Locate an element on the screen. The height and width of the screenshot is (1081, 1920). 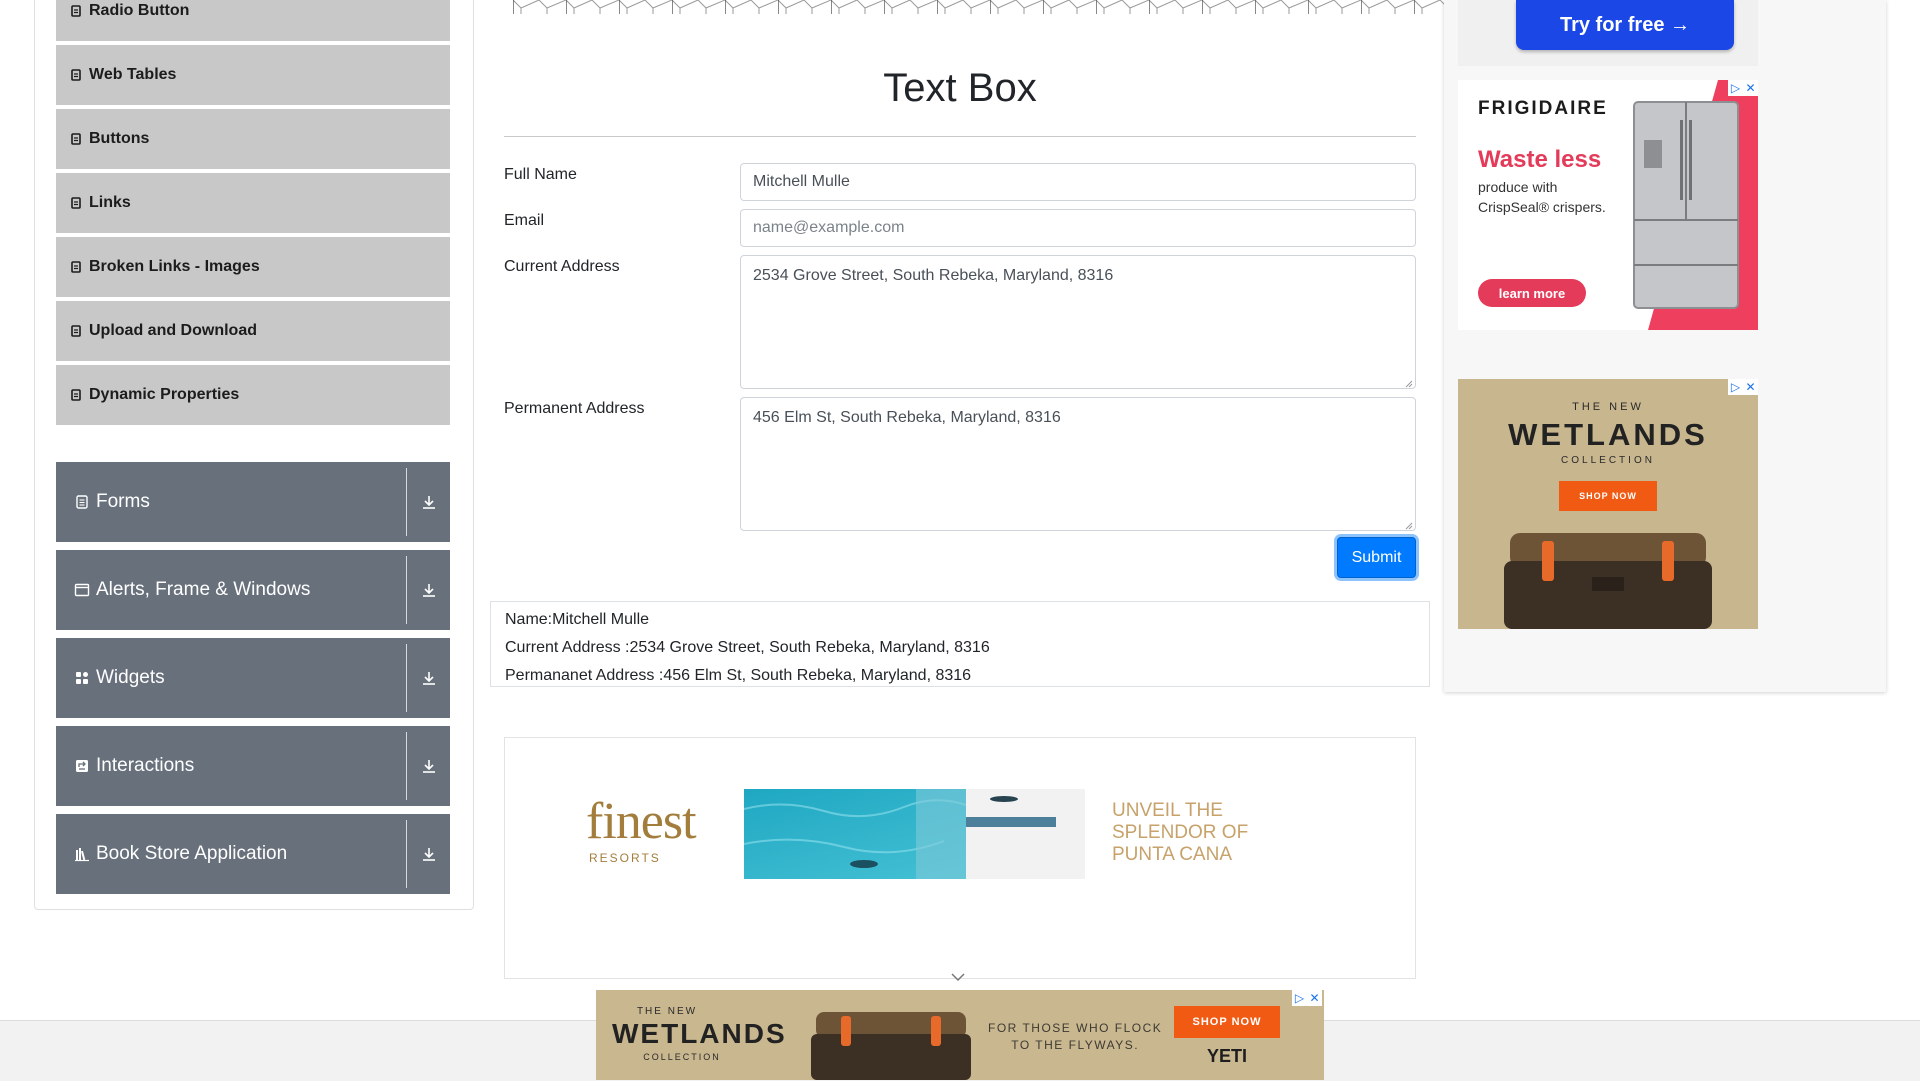
ad-headline: Waste less is located at coordinates (1540, 159).